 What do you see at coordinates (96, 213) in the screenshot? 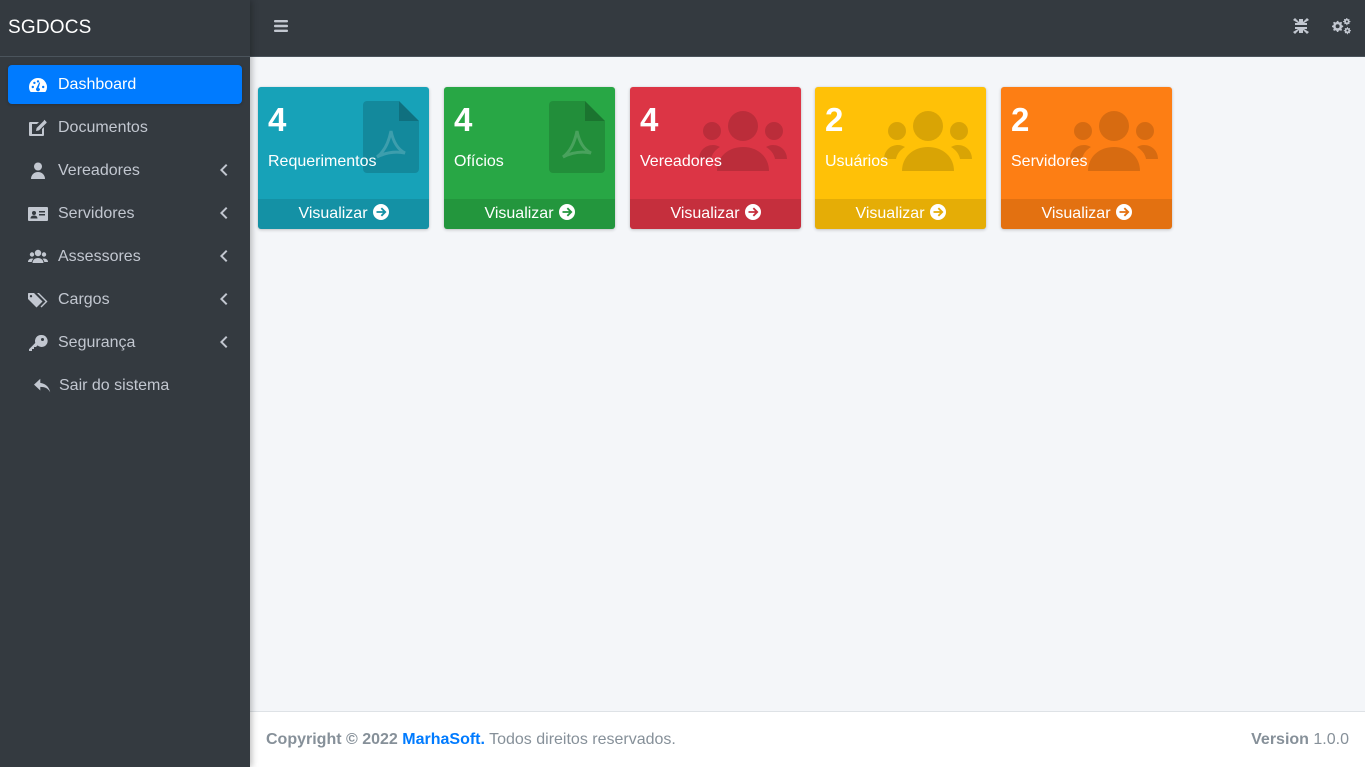
I see `sidebar-item-label: Servidores` at bounding box center [96, 213].